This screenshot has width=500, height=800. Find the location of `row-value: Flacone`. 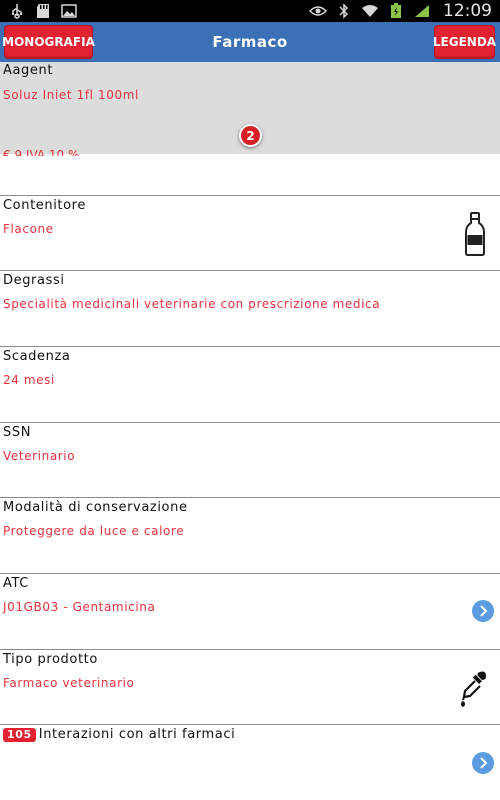

row-value: Flacone is located at coordinates (28, 229).